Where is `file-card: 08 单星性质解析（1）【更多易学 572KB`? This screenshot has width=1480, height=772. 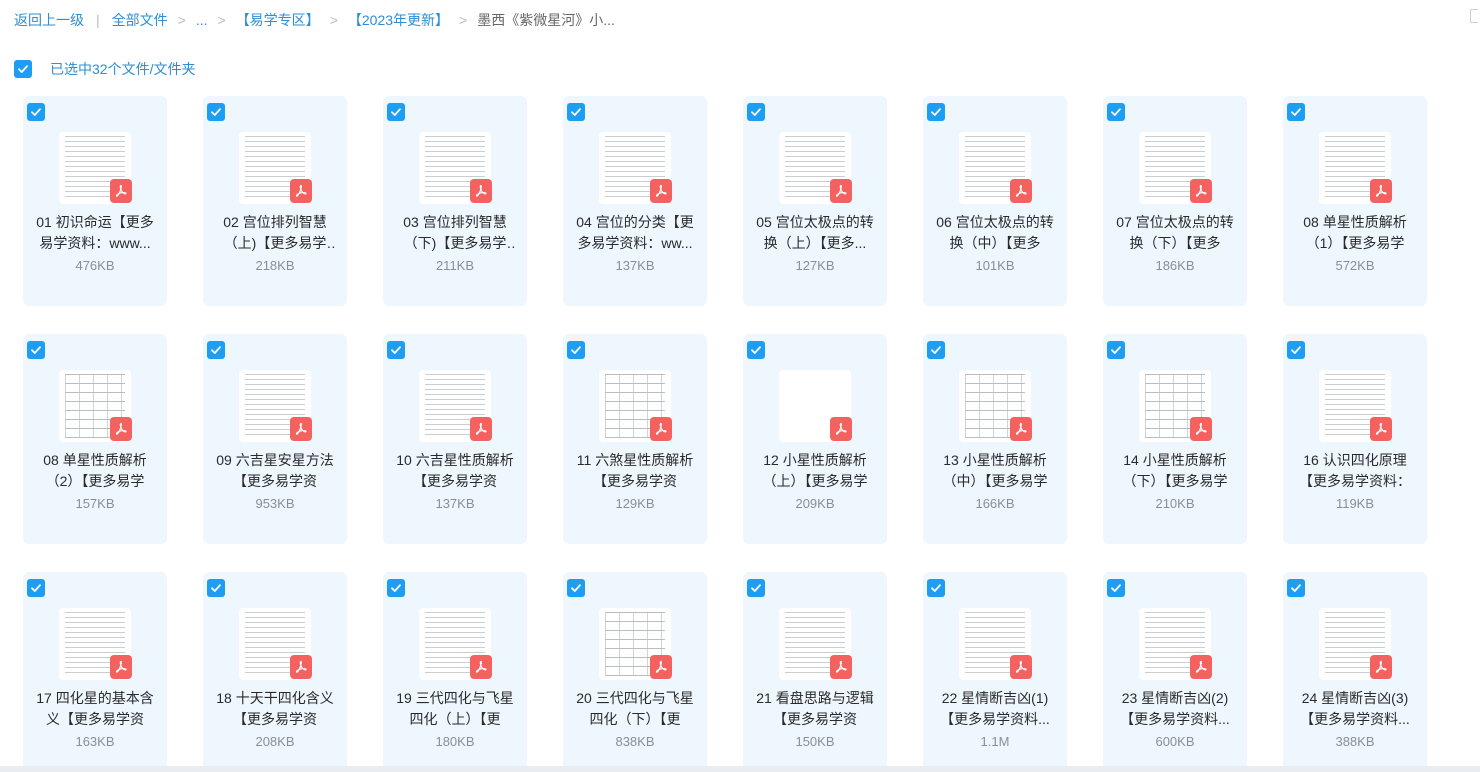
file-card: 08 单星性质解析（1）【更多易学 572KB is located at coordinates (1355, 201).